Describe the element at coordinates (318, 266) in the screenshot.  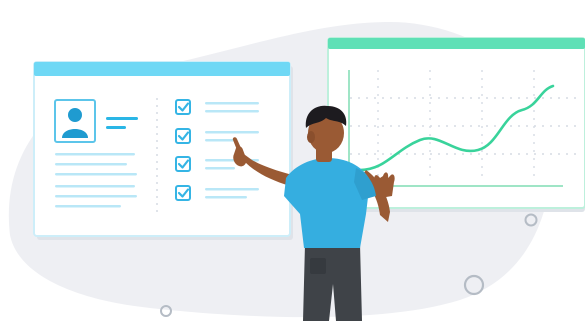
I see `person-back-pocket` at that location.